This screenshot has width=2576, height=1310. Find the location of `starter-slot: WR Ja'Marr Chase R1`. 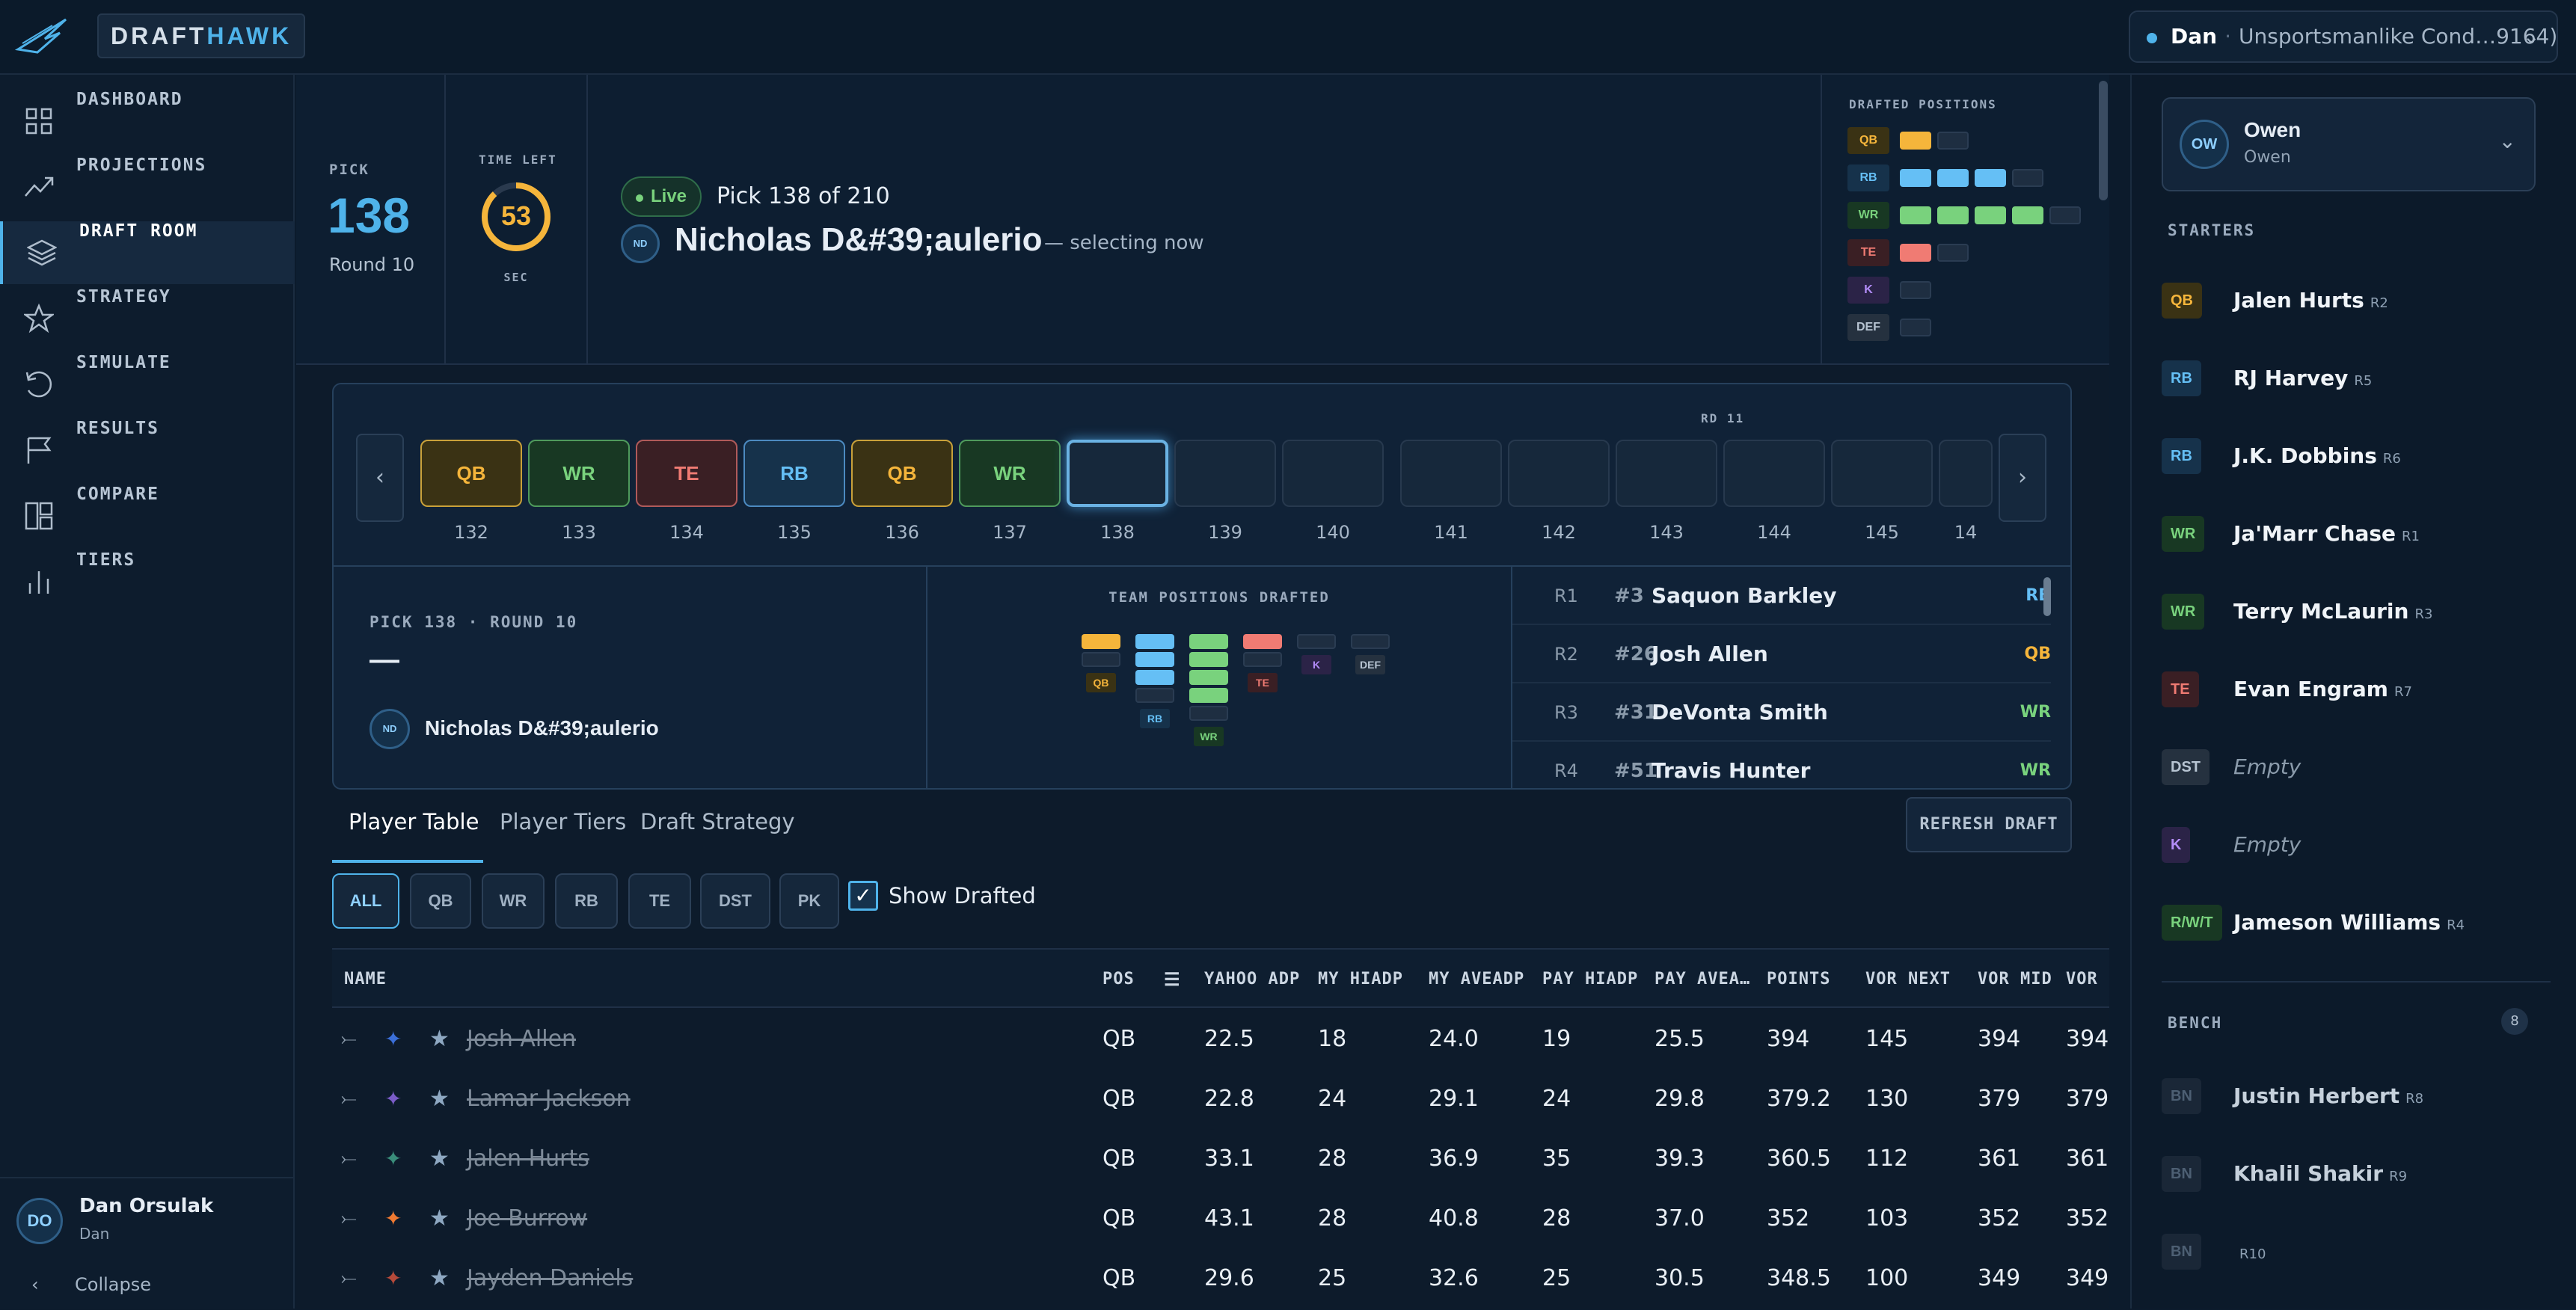

starter-slot: WR Ja'Marr Chase R1 is located at coordinates (2356, 534).